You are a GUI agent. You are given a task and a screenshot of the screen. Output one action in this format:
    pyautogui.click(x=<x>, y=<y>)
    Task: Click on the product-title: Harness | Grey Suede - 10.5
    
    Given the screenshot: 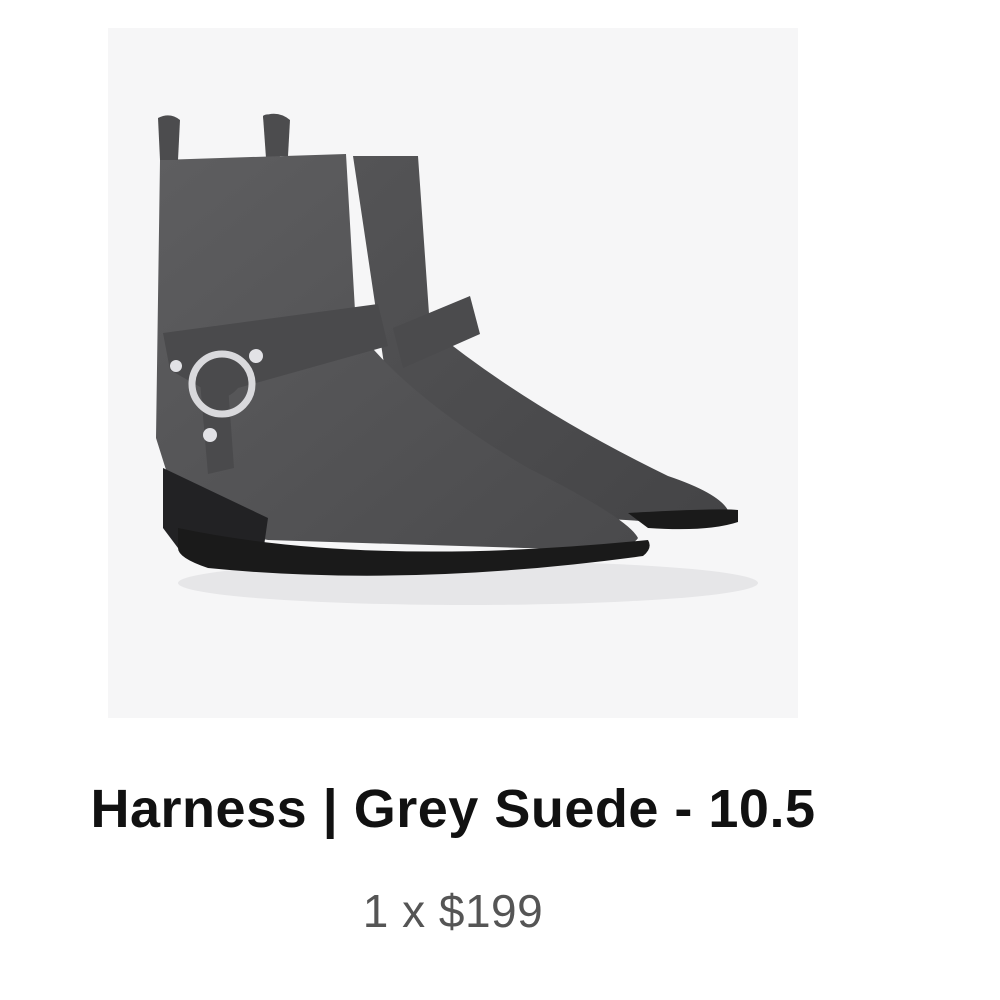 What is the action you would take?
    pyautogui.click(x=453, y=809)
    